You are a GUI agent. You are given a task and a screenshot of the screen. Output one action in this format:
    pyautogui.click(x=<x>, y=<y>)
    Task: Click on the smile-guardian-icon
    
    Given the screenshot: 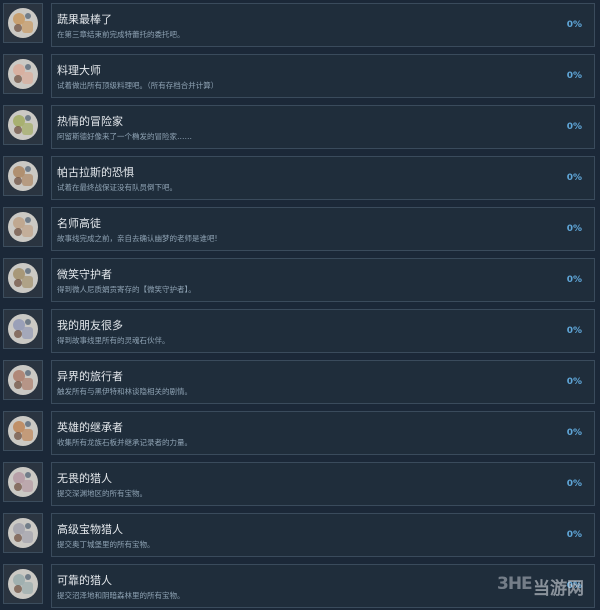 What is the action you would take?
    pyautogui.click(x=23, y=278)
    